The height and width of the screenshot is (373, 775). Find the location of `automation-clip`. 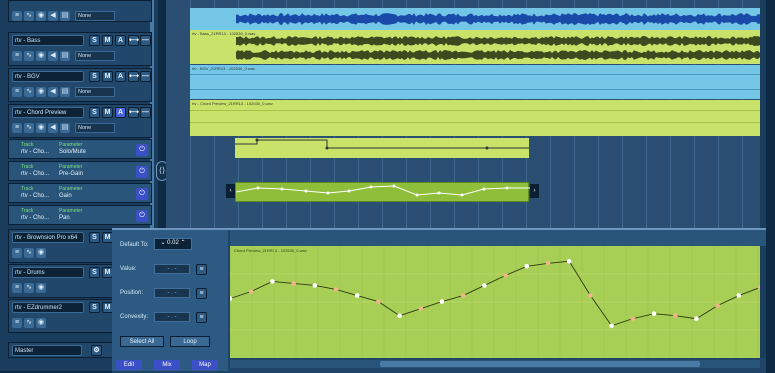

automation-clip is located at coordinates (382, 148).